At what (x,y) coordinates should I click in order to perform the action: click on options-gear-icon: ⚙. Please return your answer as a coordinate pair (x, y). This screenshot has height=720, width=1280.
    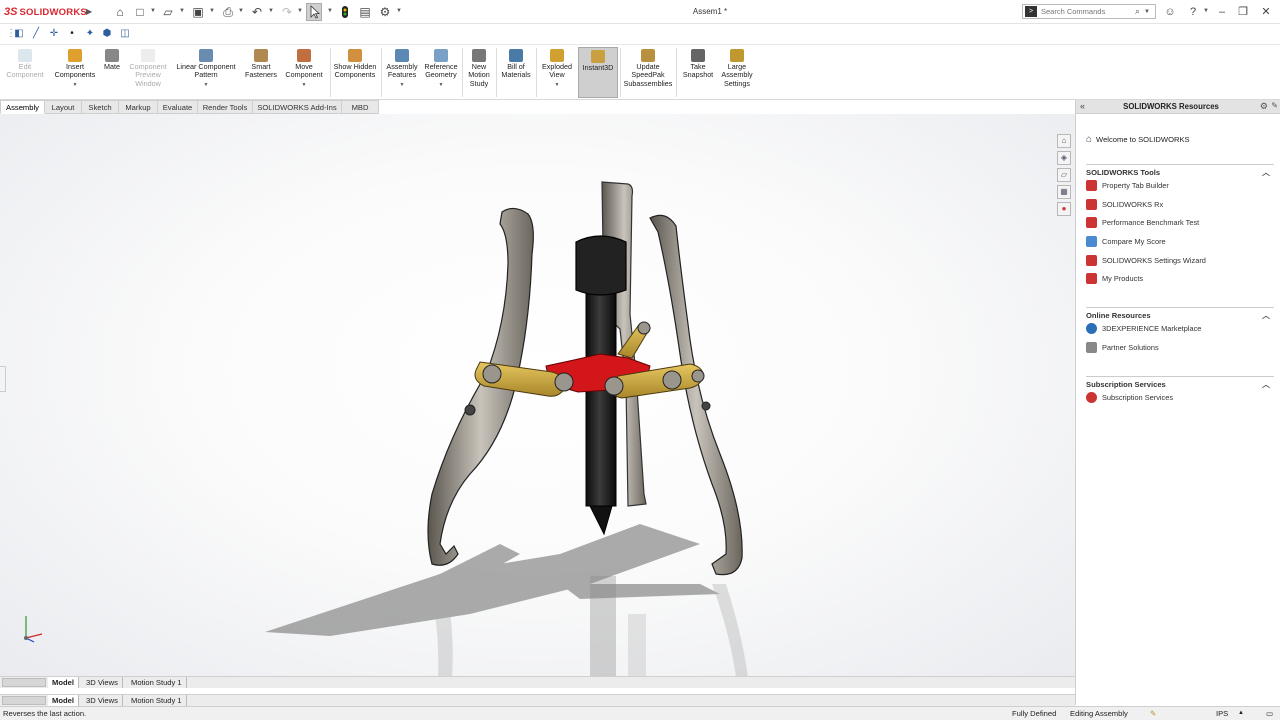
    Looking at the image, I should click on (385, 12).